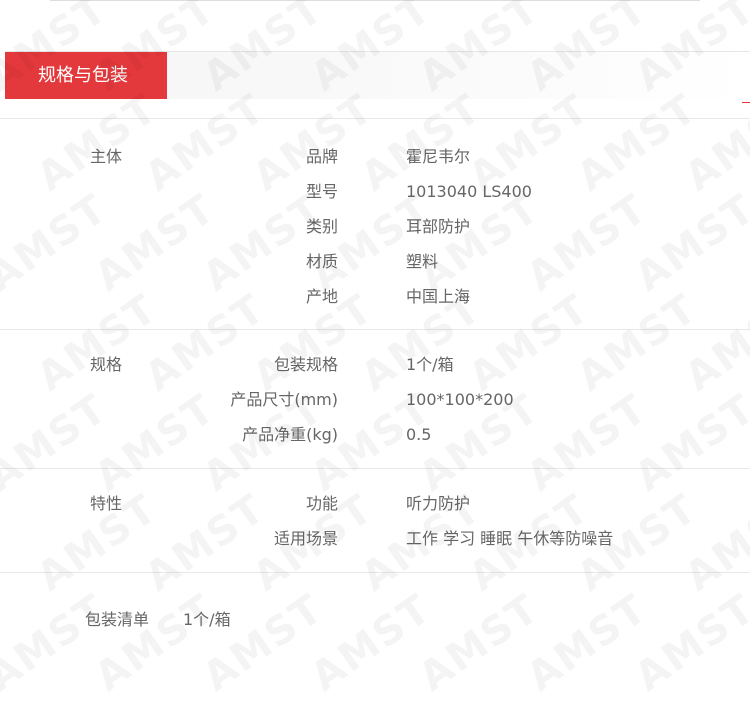  Describe the element at coordinates (746, 102) in the screenshot. I see `tab-bar-marker` at that location.